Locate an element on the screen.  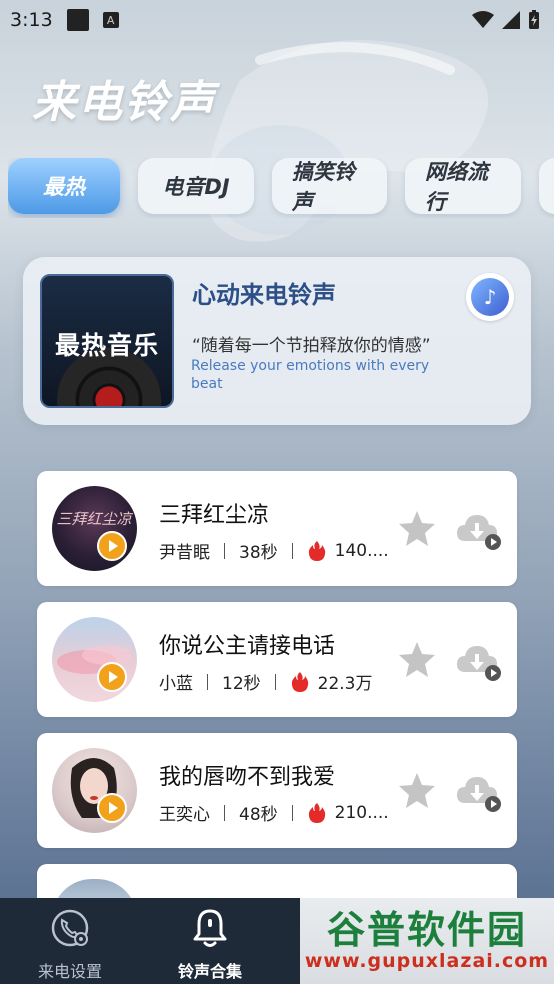
tab-electronic-dj: 电音DJ is located at coordinates (196, 186).